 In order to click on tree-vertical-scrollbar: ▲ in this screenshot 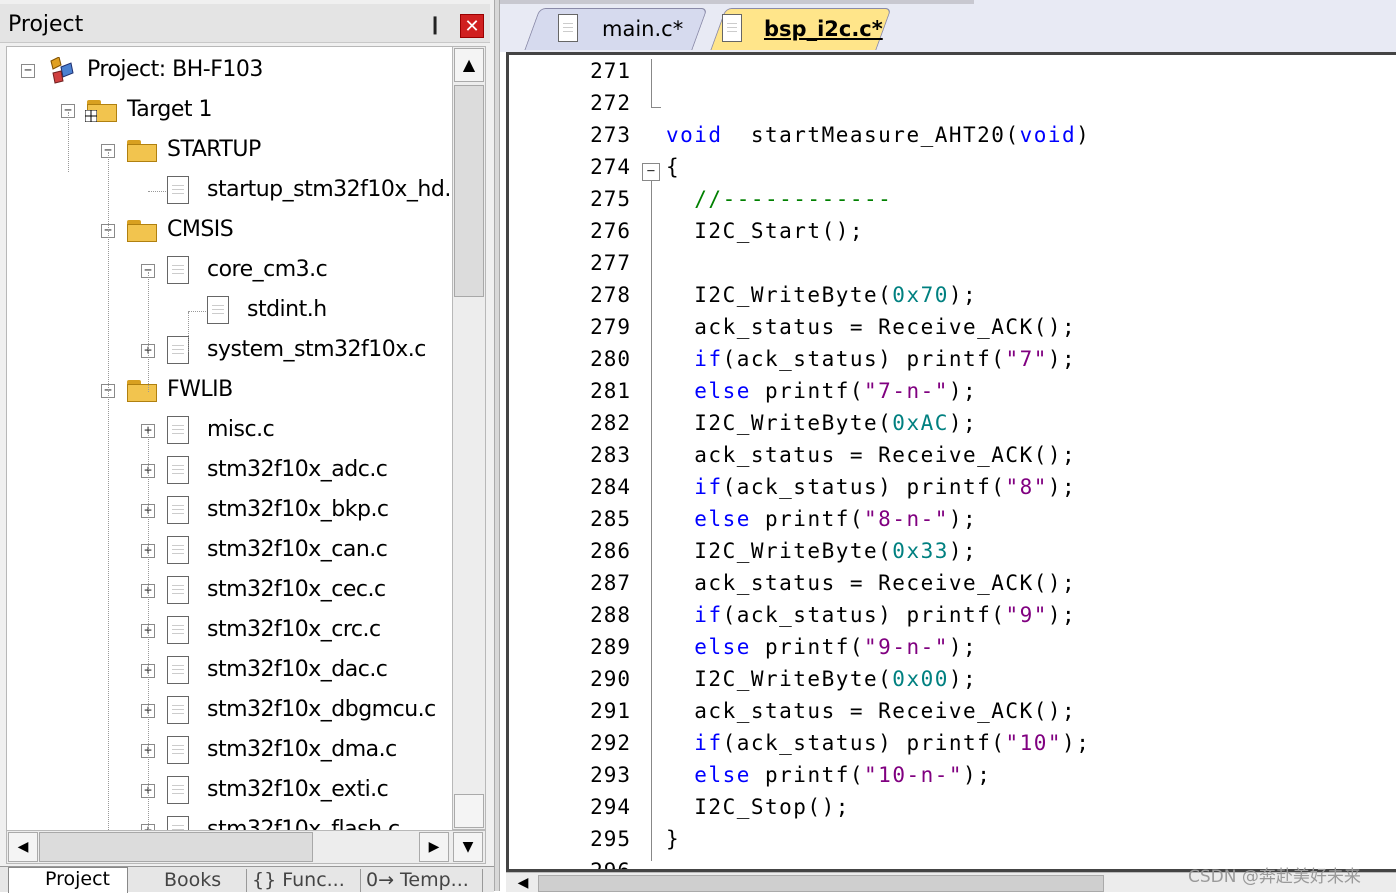, I will do `click(469, 438)`.